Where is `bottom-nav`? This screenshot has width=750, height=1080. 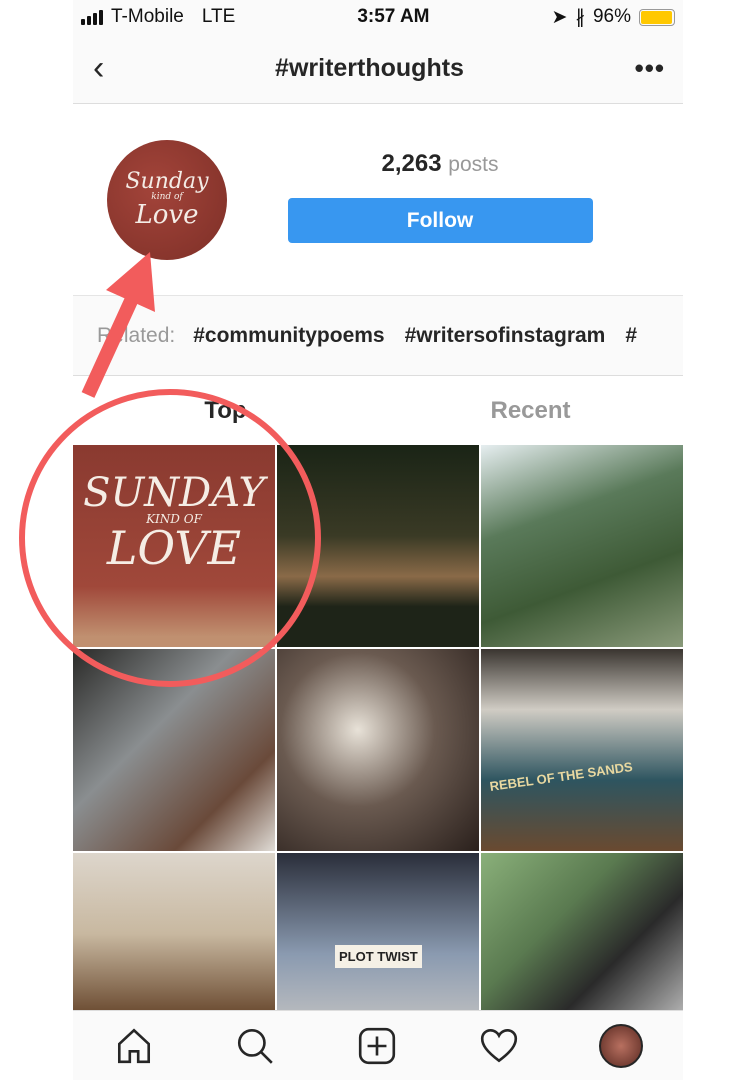 bottom-nav is located at coordinates (378, 1045).